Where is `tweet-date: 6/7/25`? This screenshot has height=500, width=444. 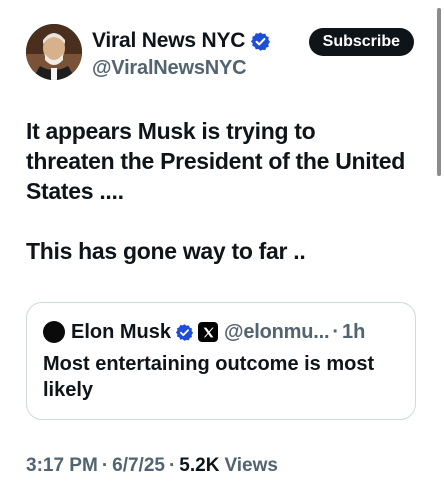
tweet-date: 6/7/25 is located at coordinates (138, 466).